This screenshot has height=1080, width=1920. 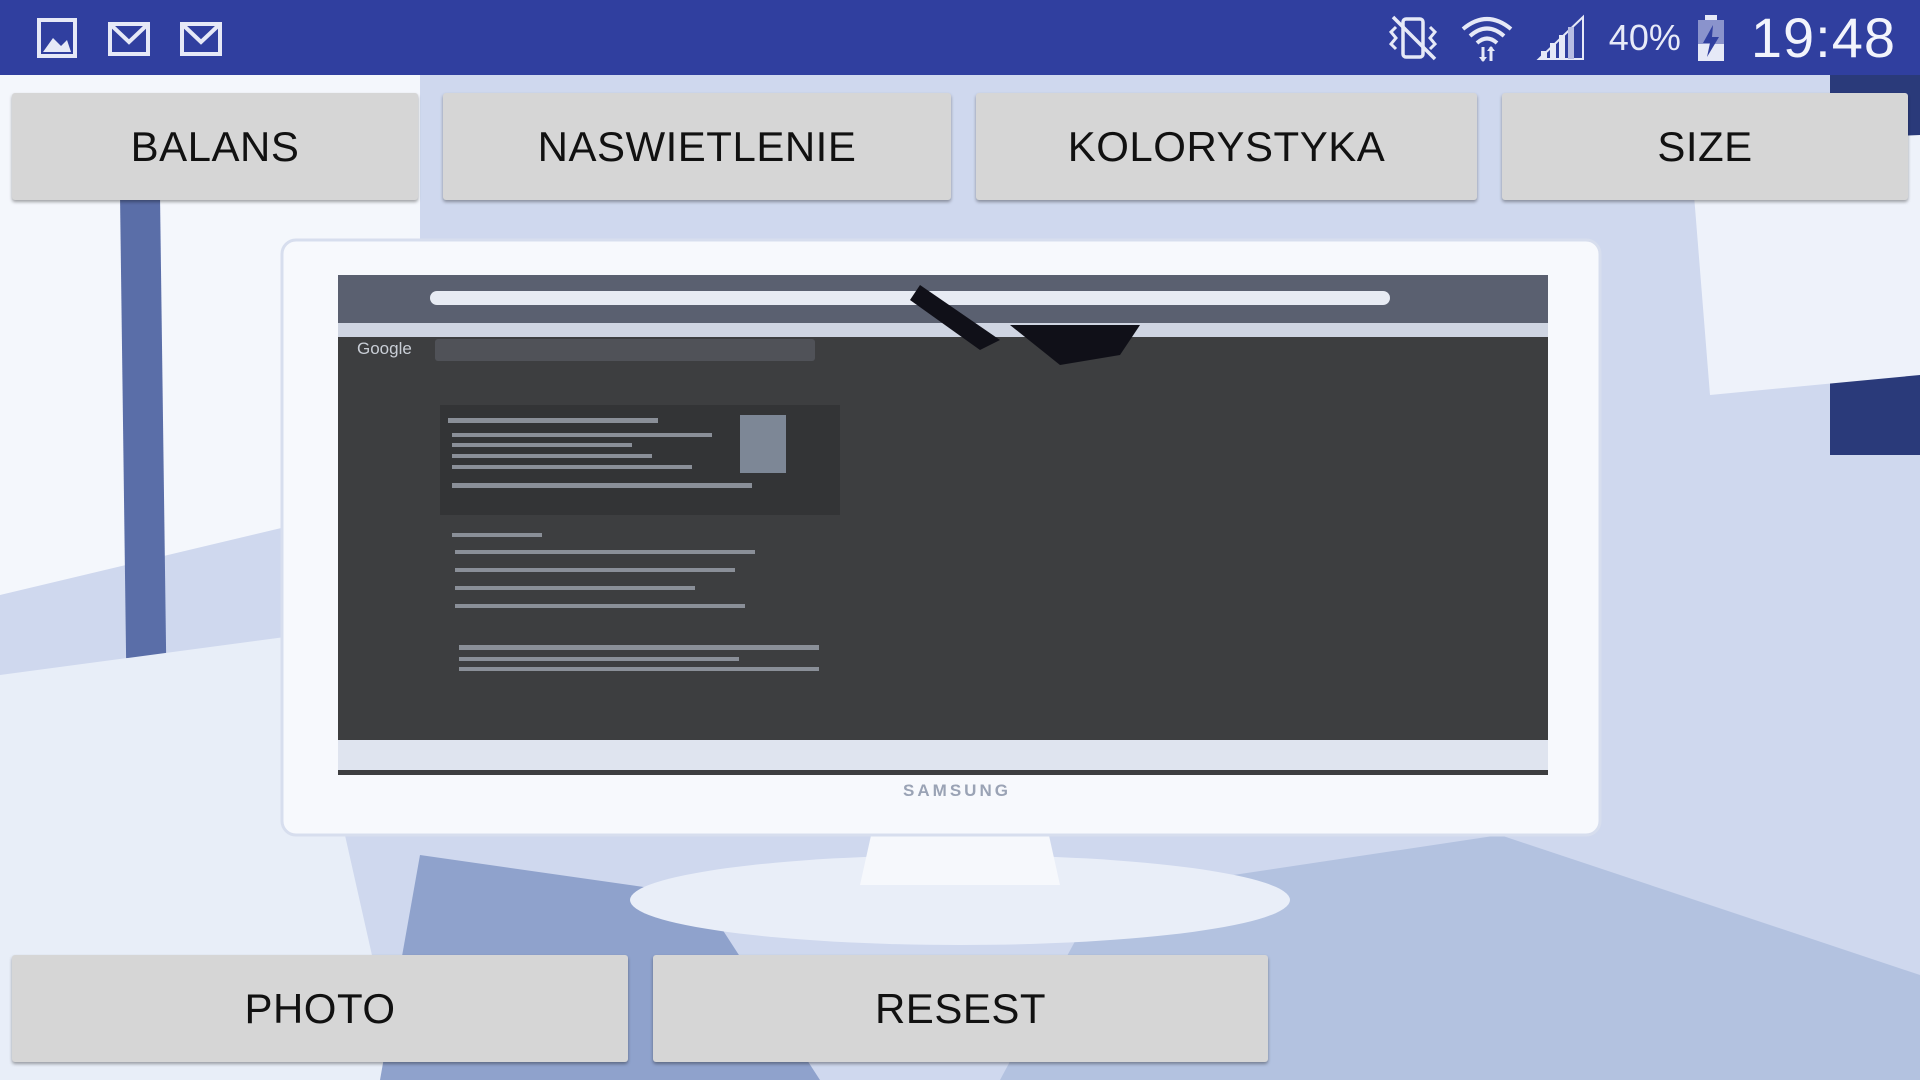 What do you see at coordinates (320, 1008) in the screenshot?
I see `photo-button: PHOTO` at bounding box center [320, 1008].